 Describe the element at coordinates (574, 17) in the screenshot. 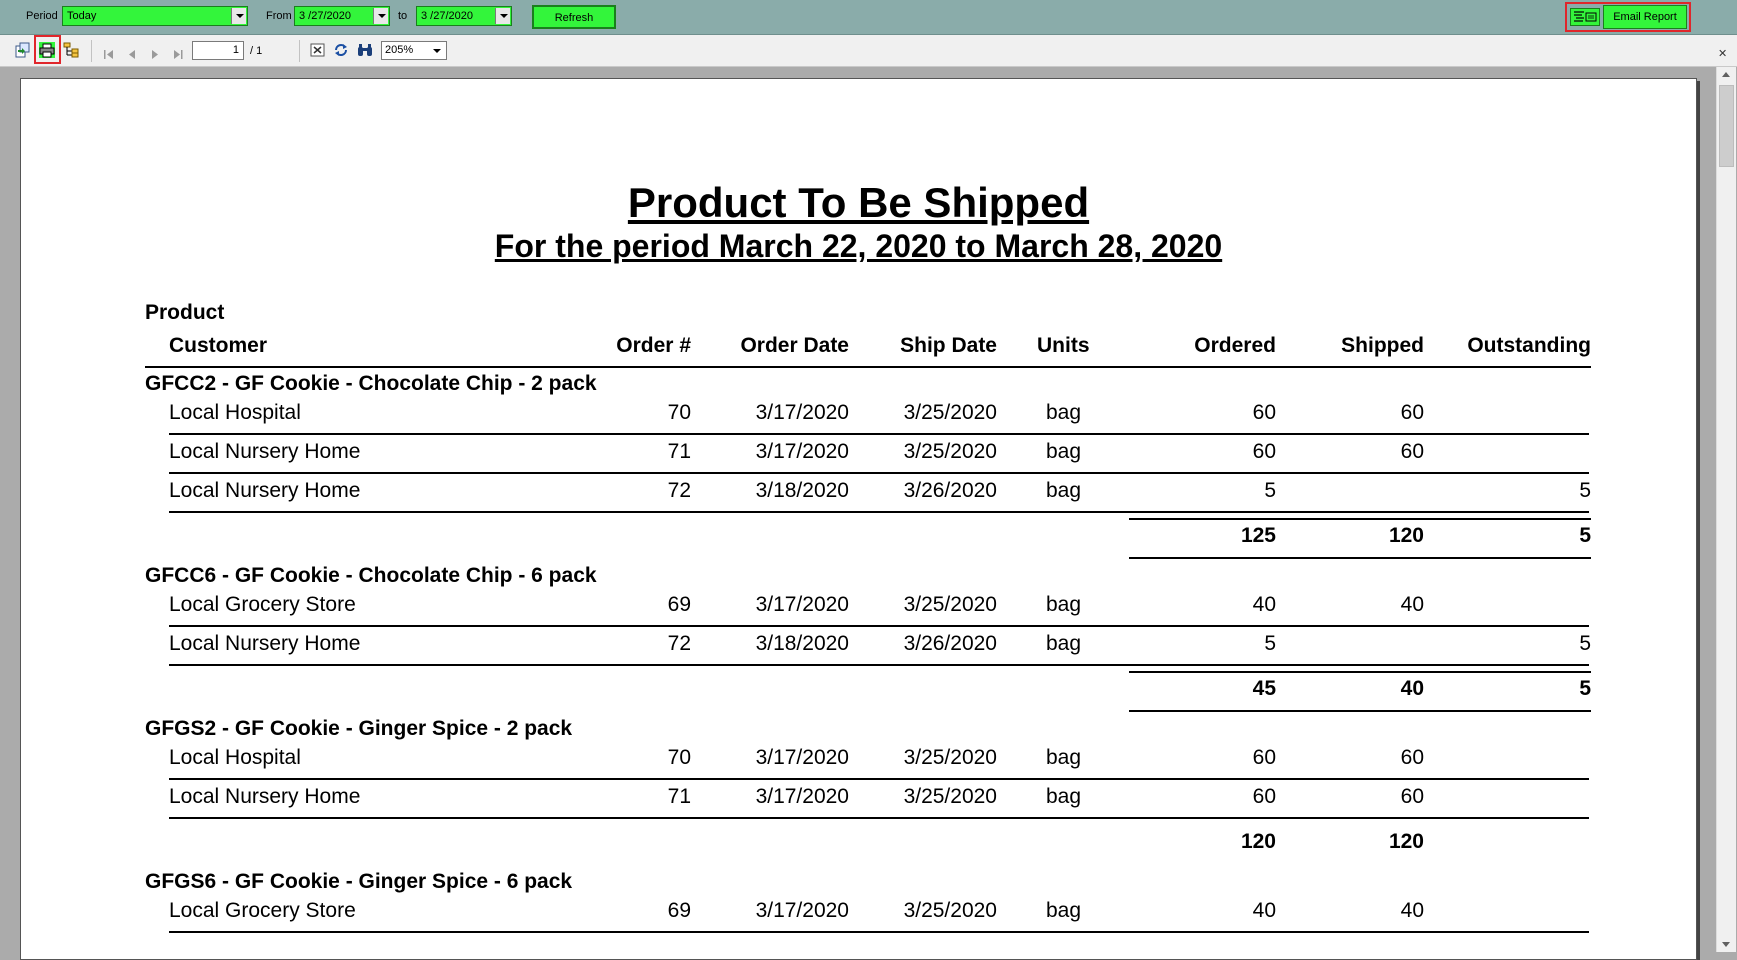

I see `refresh-button: Refresh` at that location.